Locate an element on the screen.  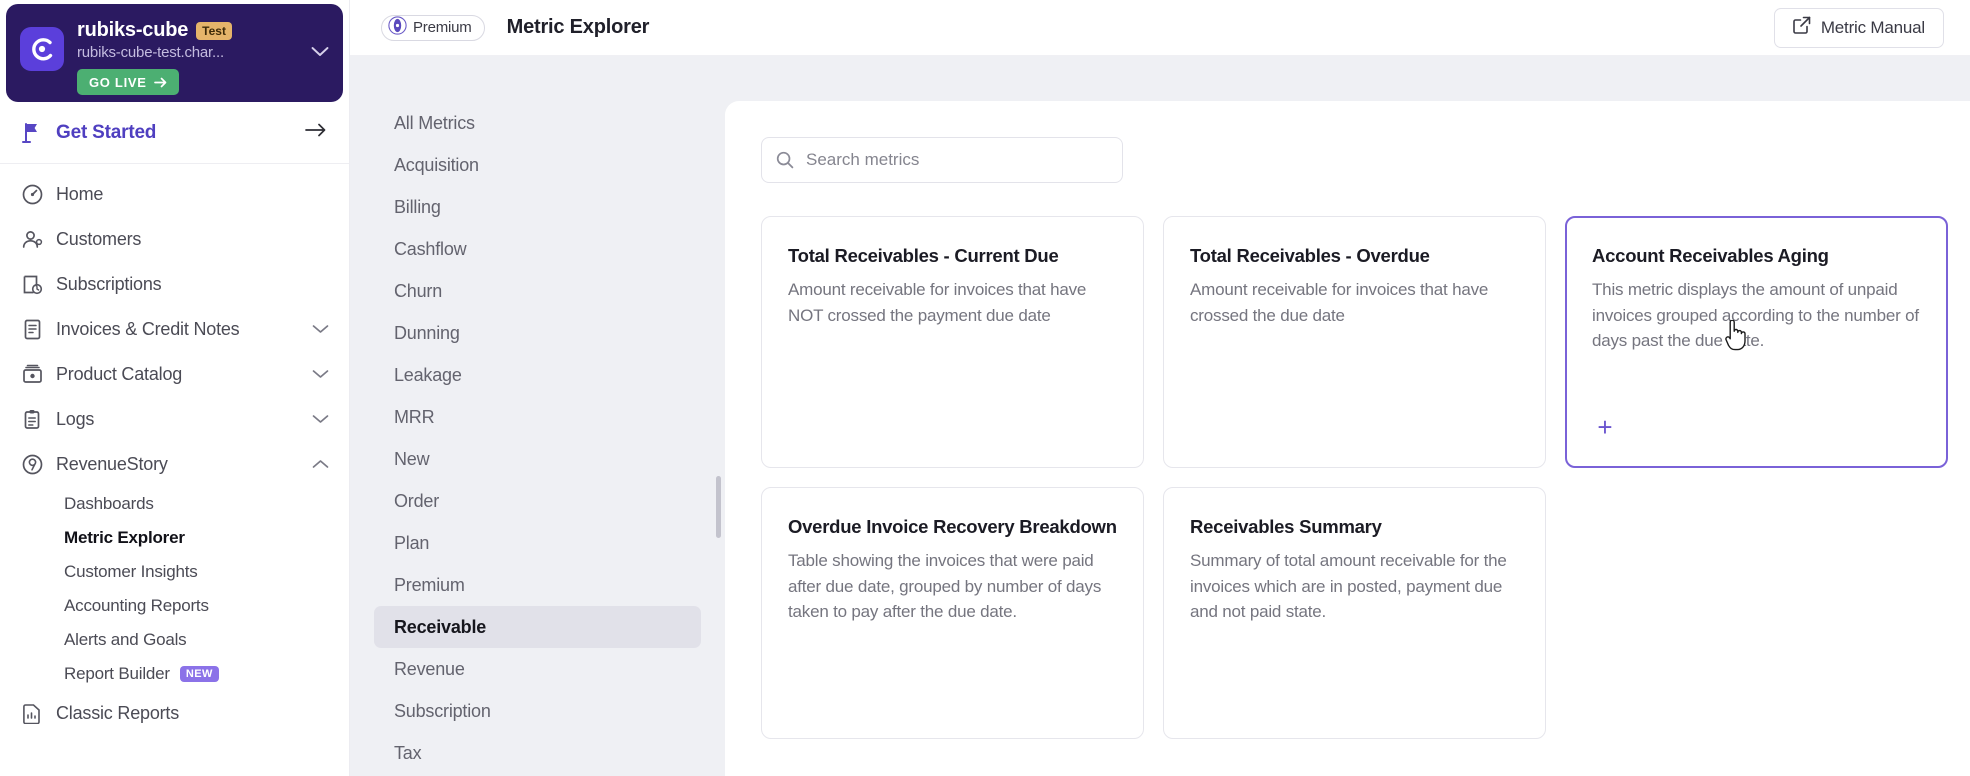
category-item-churn: Churn is located at coordinates (537, 291).